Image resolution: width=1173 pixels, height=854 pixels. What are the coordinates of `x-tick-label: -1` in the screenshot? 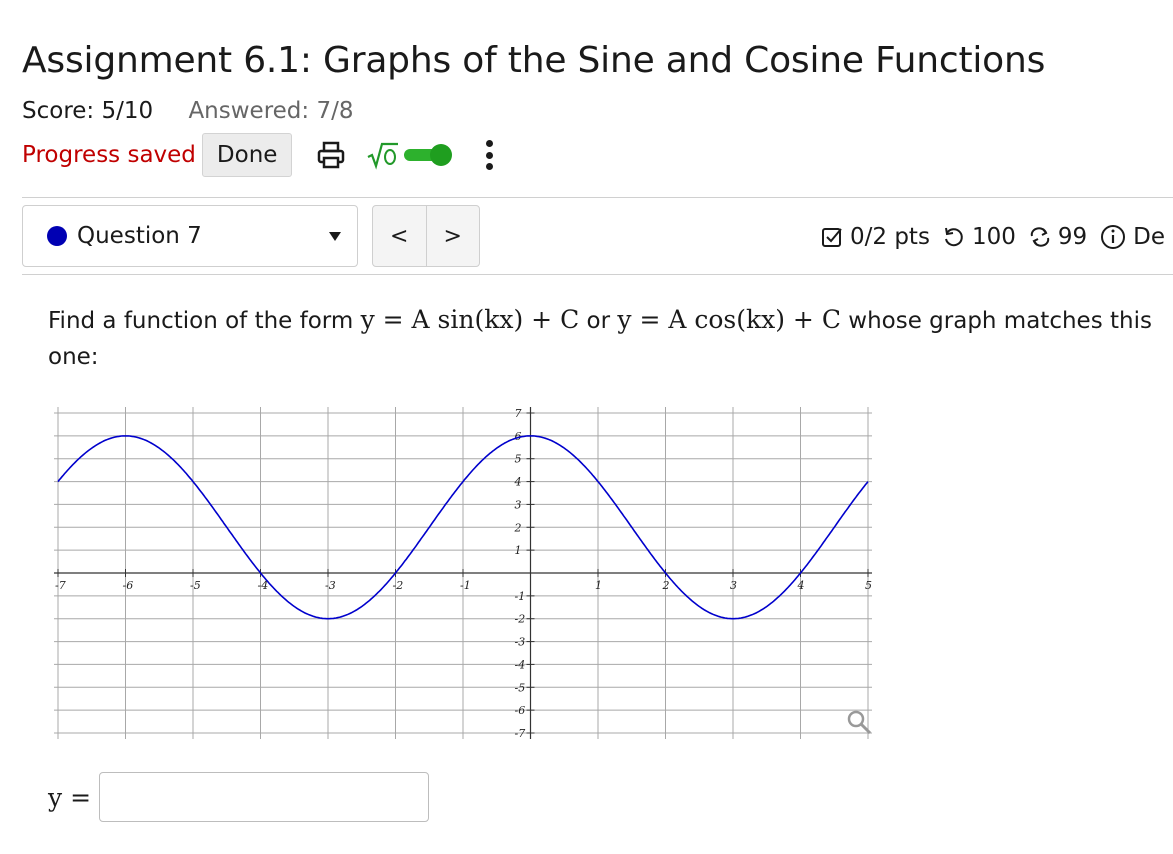 It's located at (465, 585).